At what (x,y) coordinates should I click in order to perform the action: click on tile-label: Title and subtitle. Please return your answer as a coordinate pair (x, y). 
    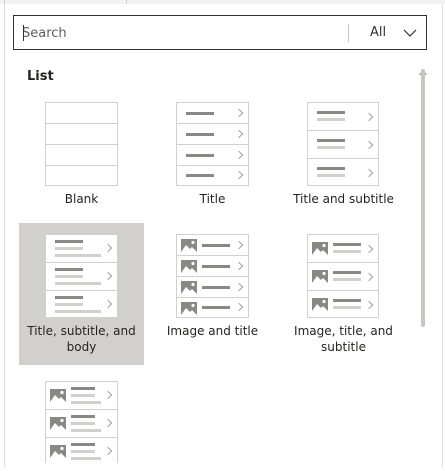
    Looking at the image, I should click on (343, 199).